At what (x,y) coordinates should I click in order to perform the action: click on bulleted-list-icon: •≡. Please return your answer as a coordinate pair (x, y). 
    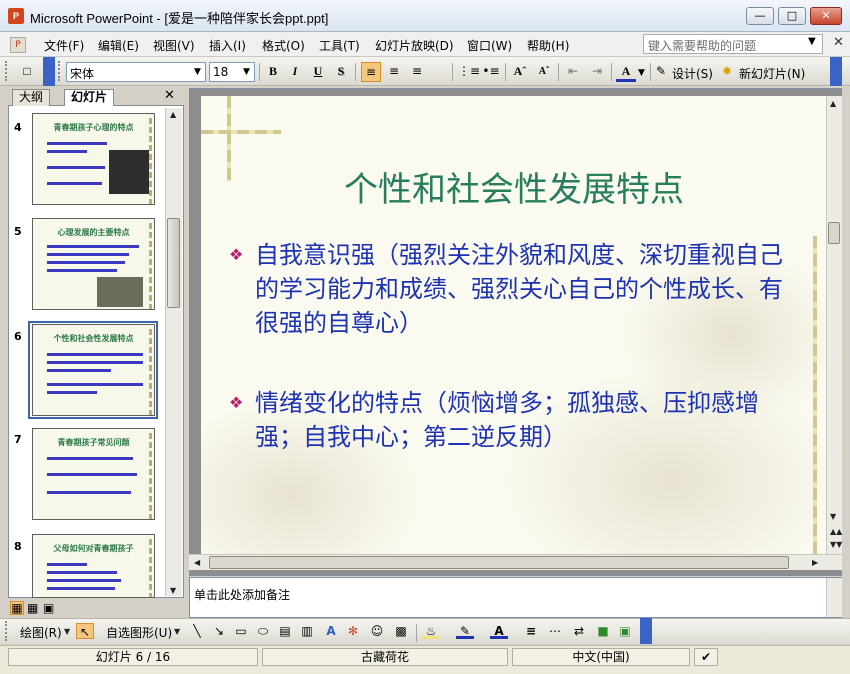
    Looking at the image, I should click on (491, 72).